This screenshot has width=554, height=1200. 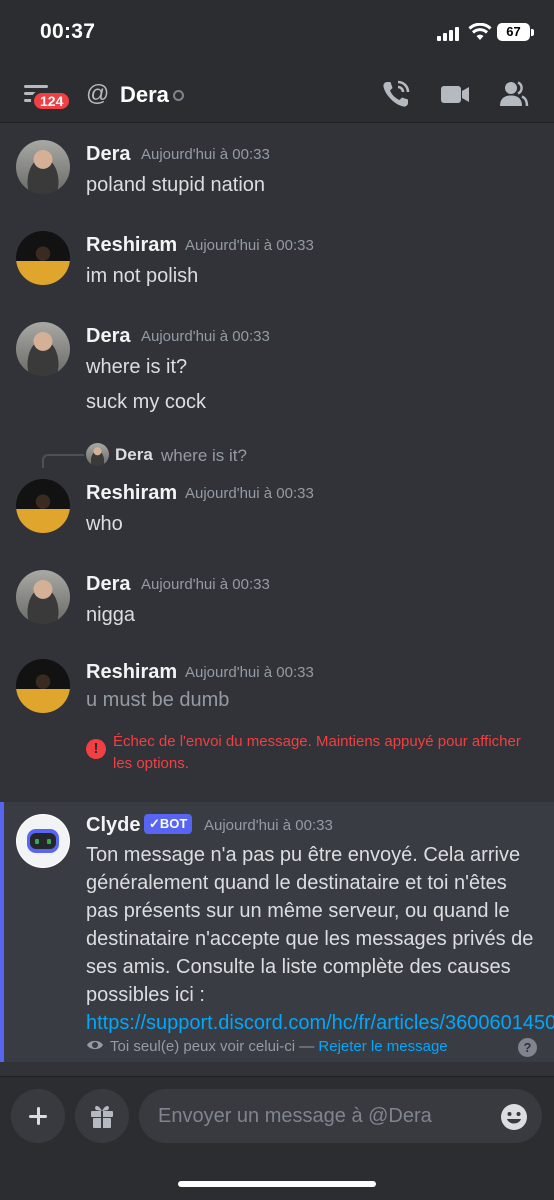 What do you see at coordinates (455, 94) in the screenshot?
I see `video-call-icon` at bounding box center [455, 94].